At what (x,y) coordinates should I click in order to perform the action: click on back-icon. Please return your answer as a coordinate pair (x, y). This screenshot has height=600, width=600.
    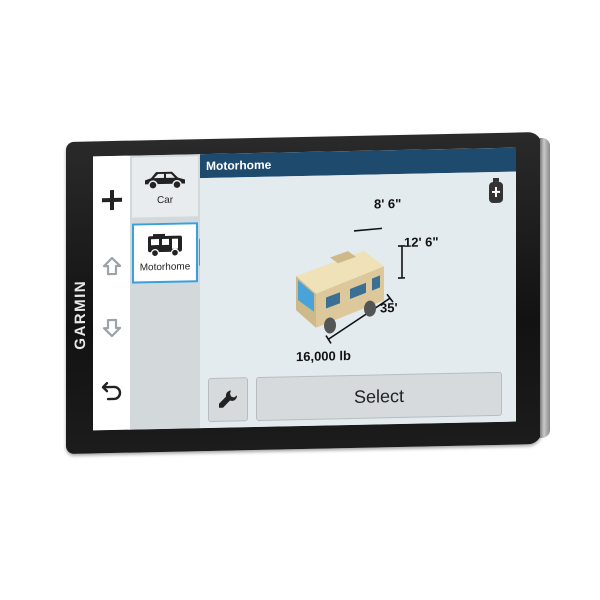
    Looking at the image, I should click on (111, 391).